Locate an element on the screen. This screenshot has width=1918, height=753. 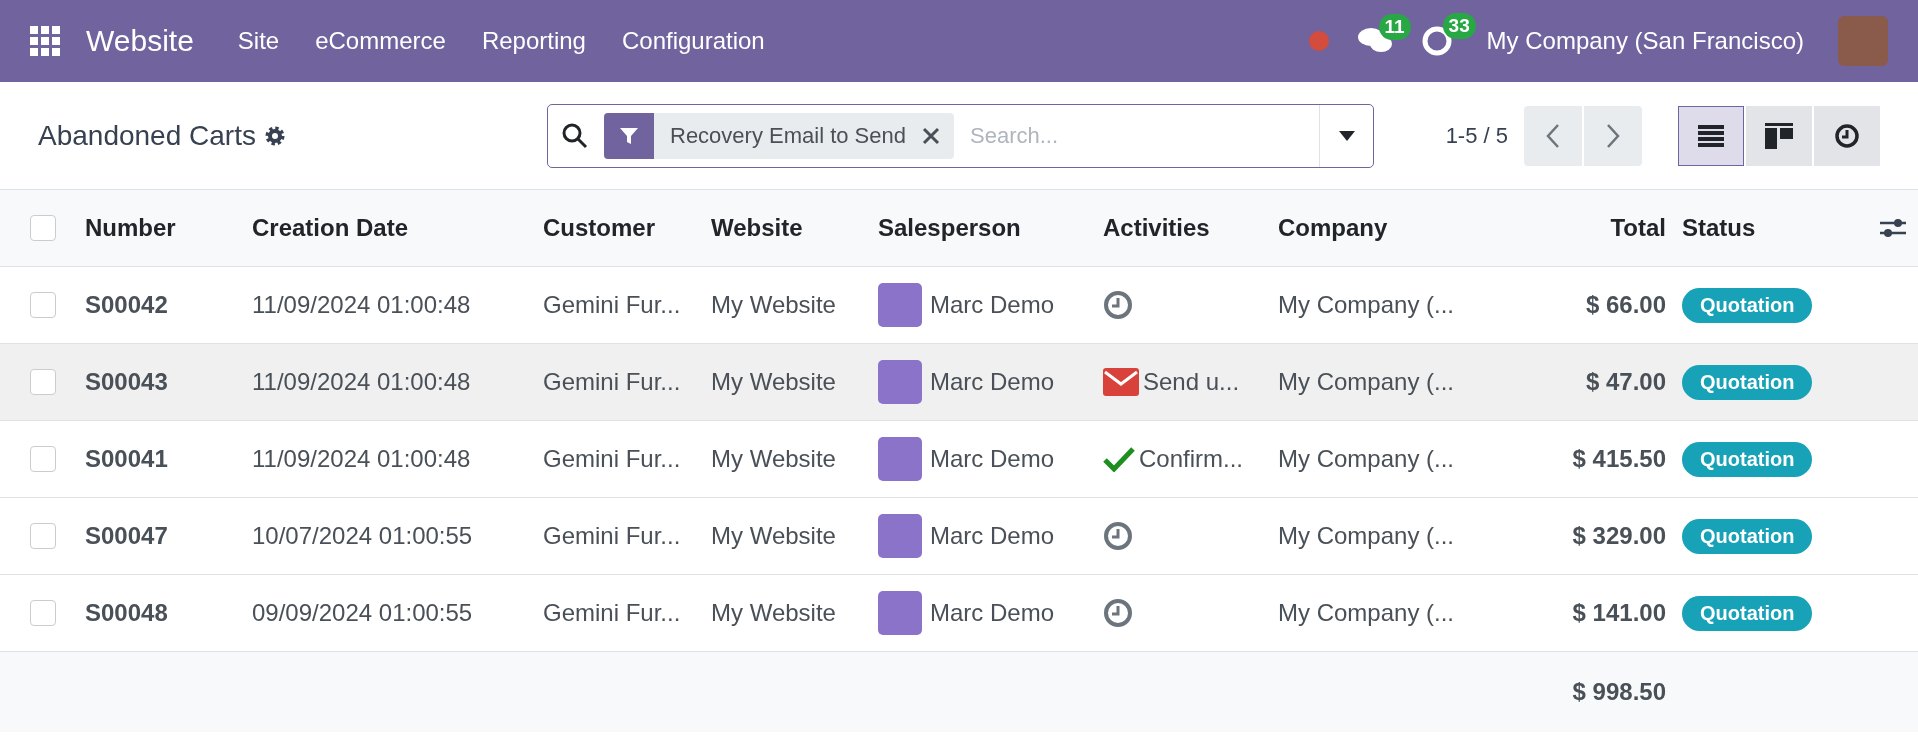
select-all-checkbox is located at coordinates (43, 228).